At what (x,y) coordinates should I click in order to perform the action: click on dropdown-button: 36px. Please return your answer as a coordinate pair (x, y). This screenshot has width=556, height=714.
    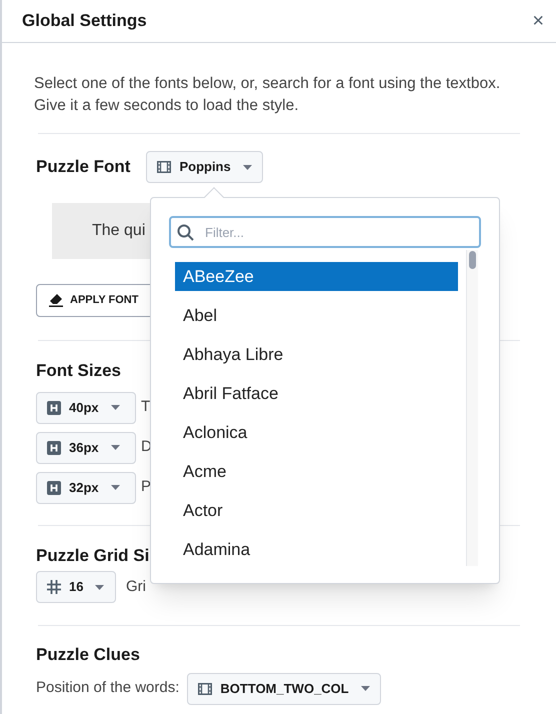
    Looking at the image, I should click on (86, 448).